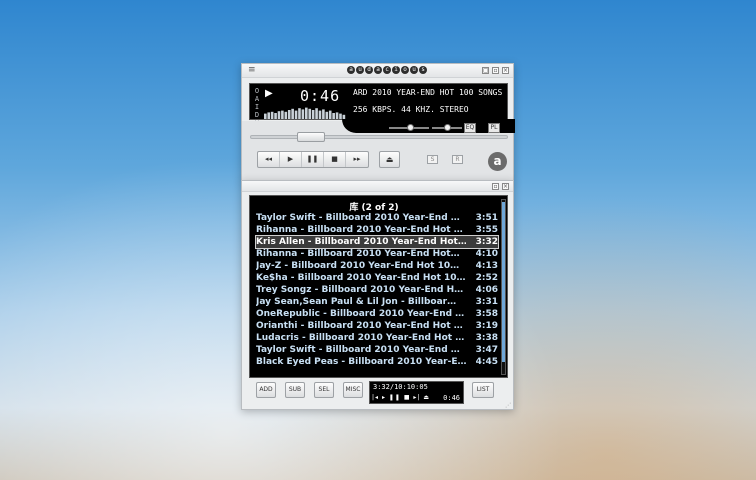  I want to click on spectrum-visualizer, so click(305, 113).